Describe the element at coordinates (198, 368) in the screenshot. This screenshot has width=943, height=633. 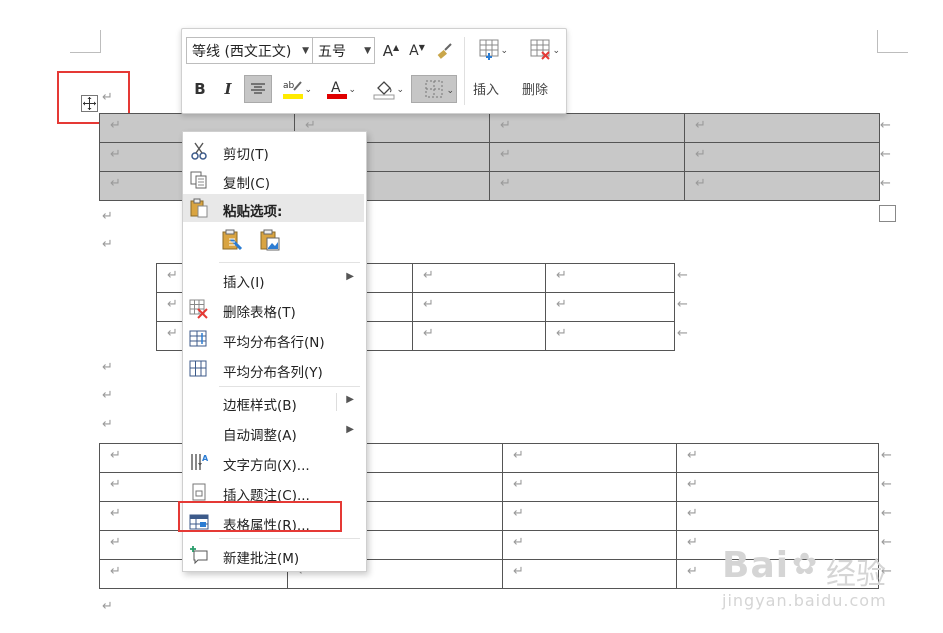
I see `distribute-columns-icon` at that location.